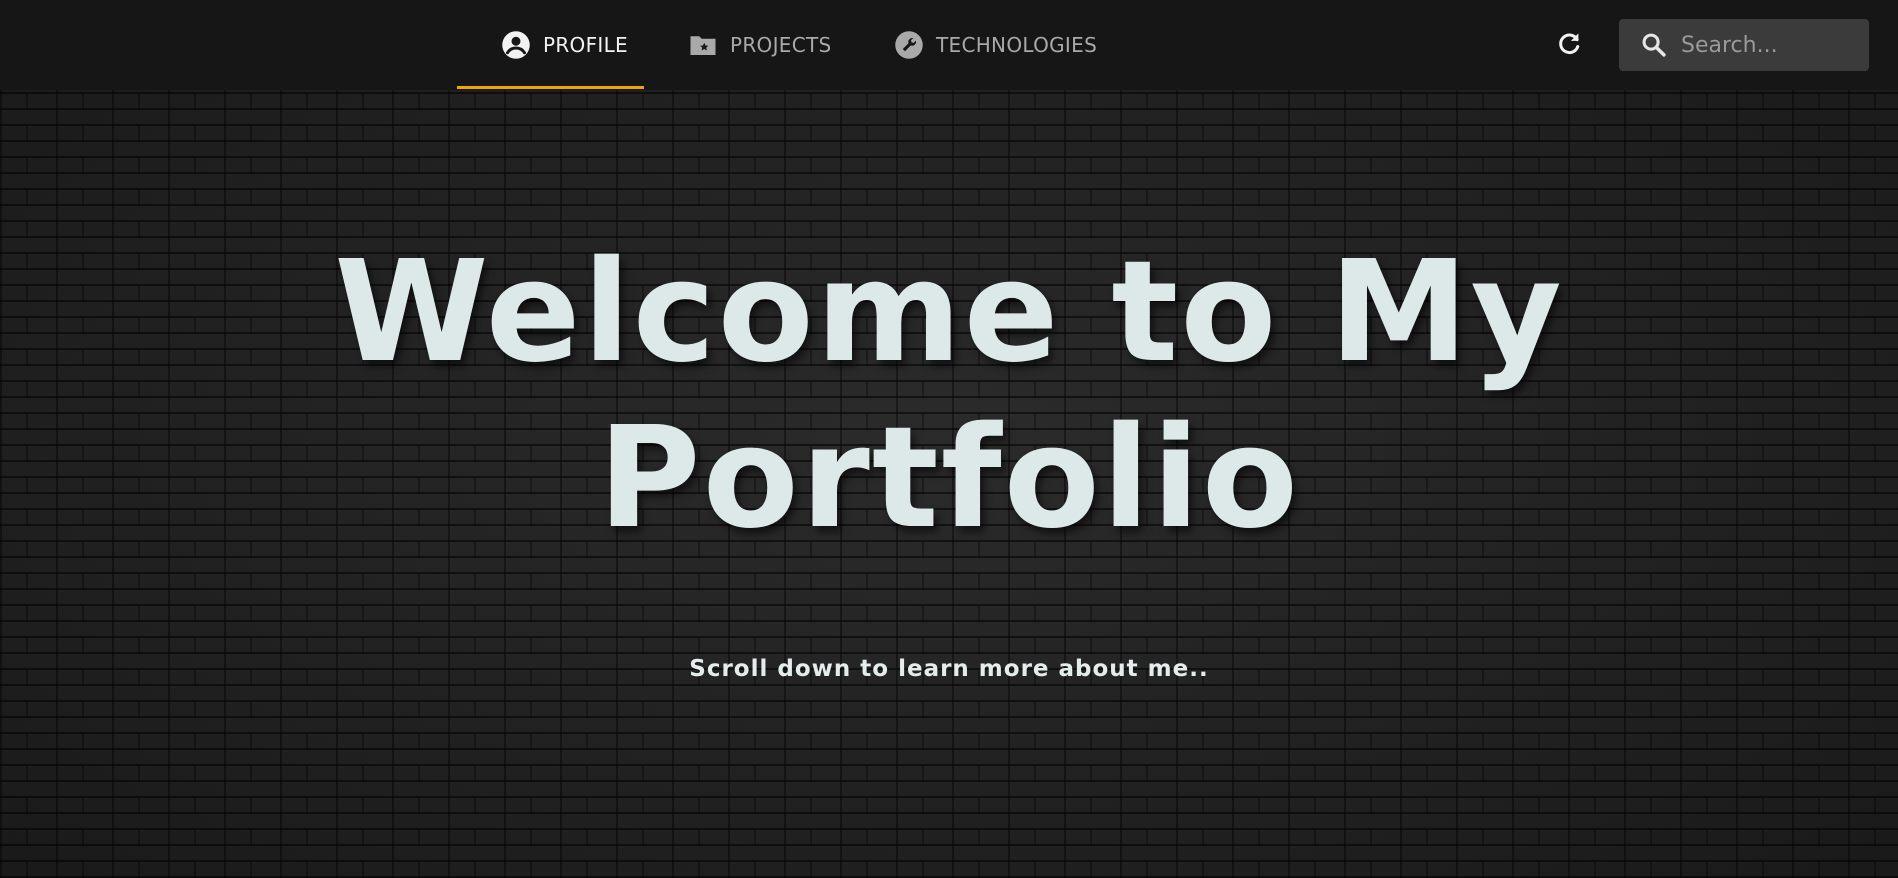 The width and height of the screenshot is (1898, 878). What do you see at coordinates (948, 478) in the screenshot?
I see `hero-title-line-2: Portfolio` at bounding box center [948, 478].